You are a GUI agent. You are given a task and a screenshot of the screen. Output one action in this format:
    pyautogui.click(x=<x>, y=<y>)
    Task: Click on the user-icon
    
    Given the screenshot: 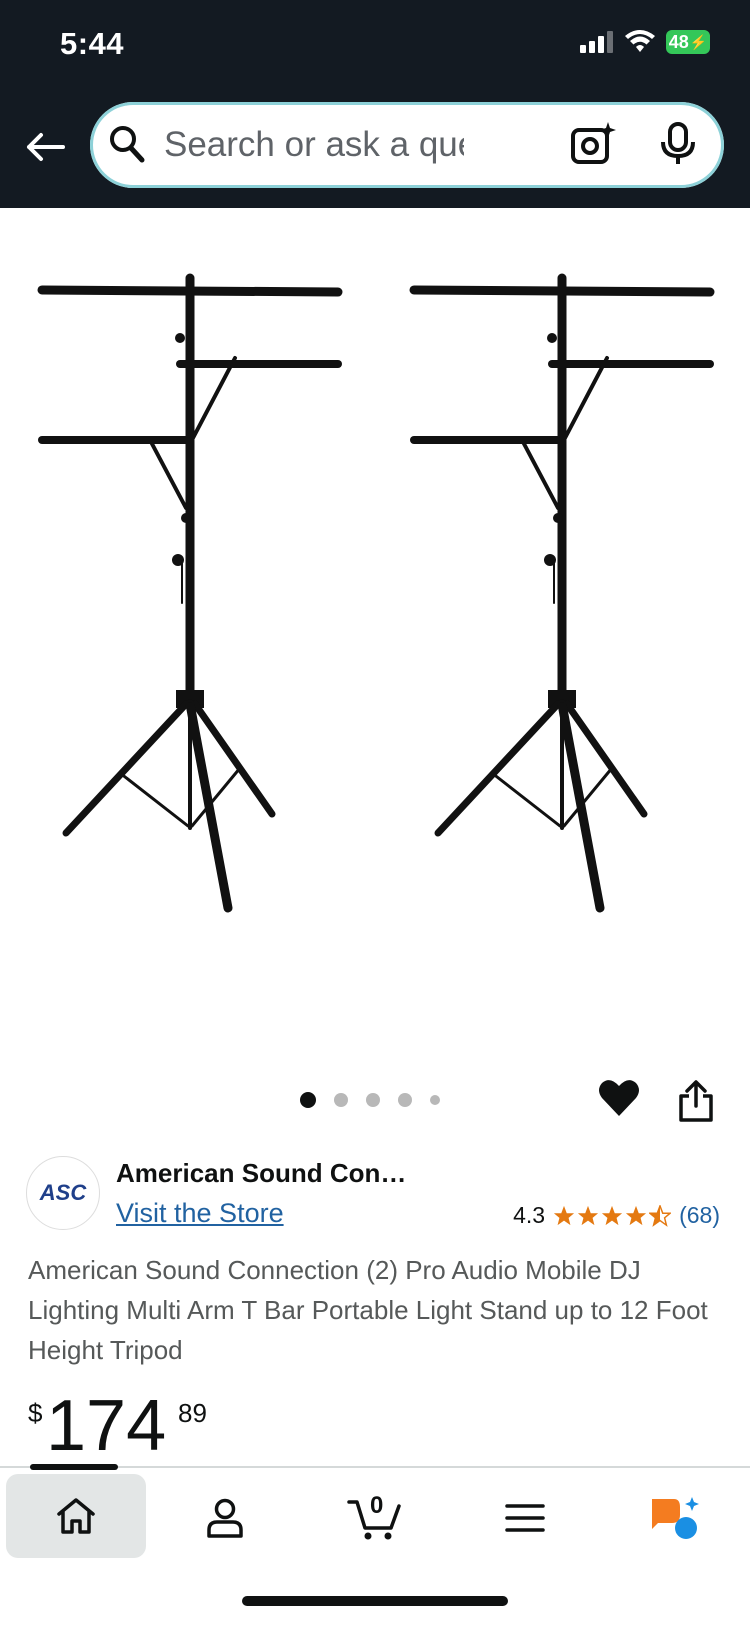 What is the action you would take?
    pyautogui.click(x=225, y=1518)
    